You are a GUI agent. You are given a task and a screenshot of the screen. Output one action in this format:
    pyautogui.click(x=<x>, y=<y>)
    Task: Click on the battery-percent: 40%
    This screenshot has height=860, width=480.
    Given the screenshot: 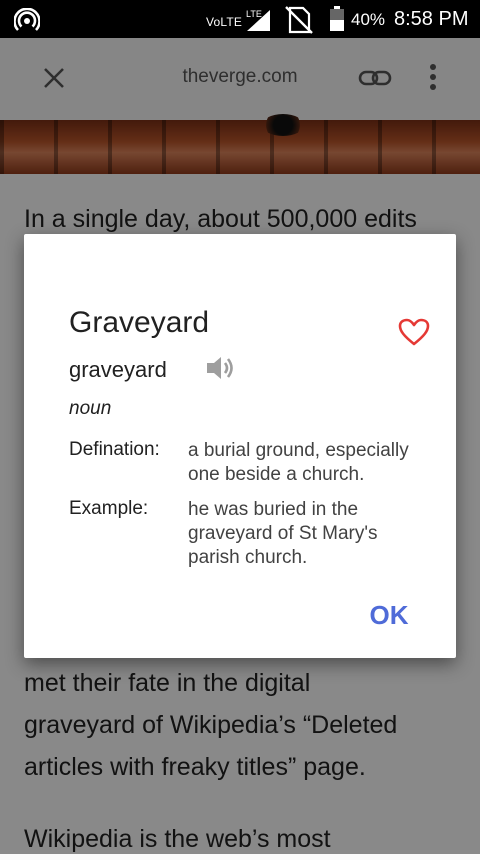 What is the action you would take?
    pyautogui.click(x=368, y=19)
    